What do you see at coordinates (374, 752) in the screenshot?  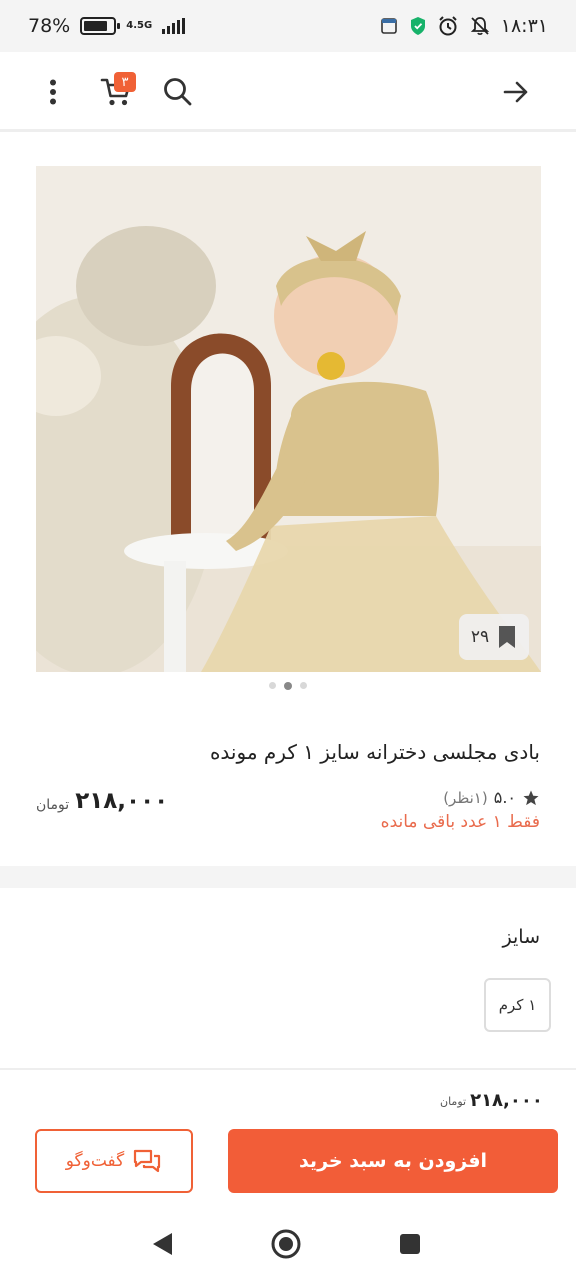 I see `product-title: بادی مجلسی دخترانه سایز ۱ کرم مونده` at bounding box center [374, 752].